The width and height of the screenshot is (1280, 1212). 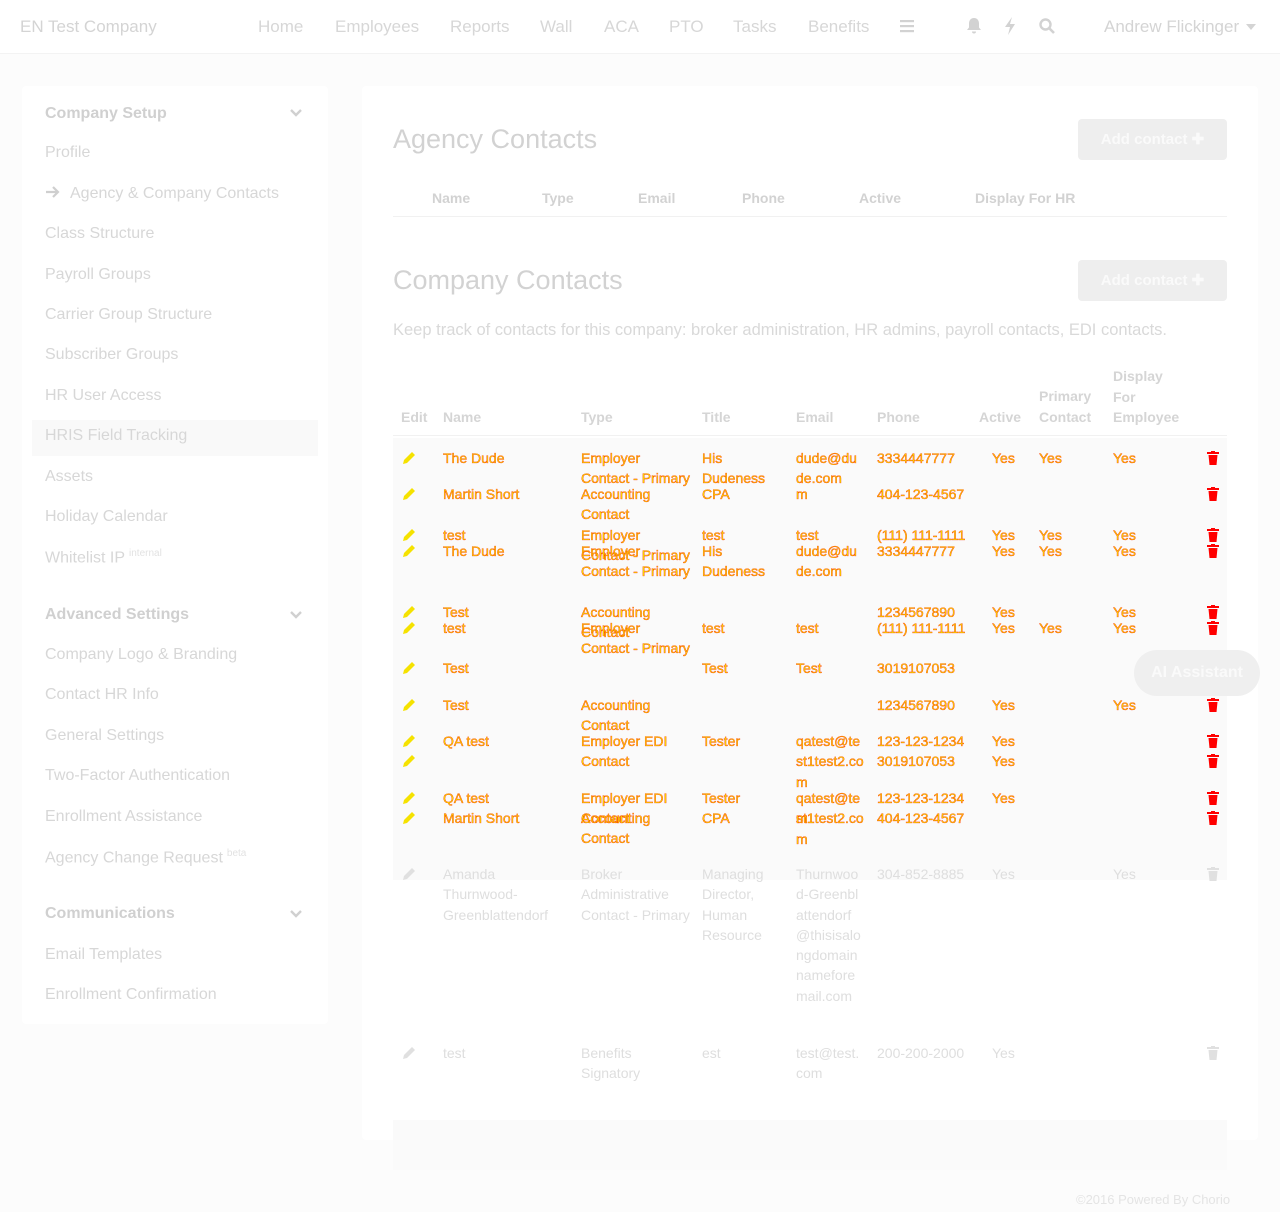 I want to click on agency-col-type: Type, so click(x=558, y=198).